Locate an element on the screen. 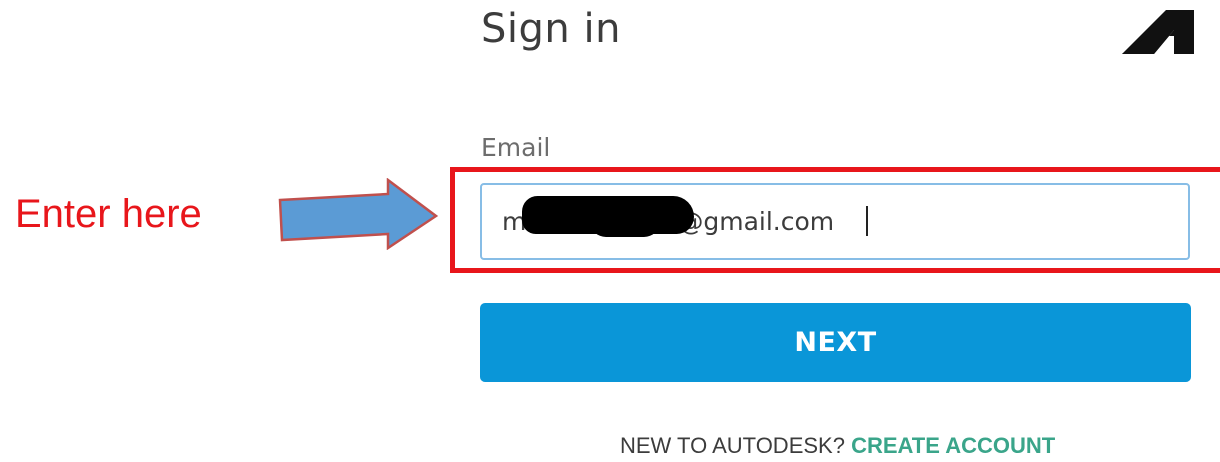 Image resolution: width=1220 pixels, height=462 pixels. text-caret is located at coordinates (867, 221).